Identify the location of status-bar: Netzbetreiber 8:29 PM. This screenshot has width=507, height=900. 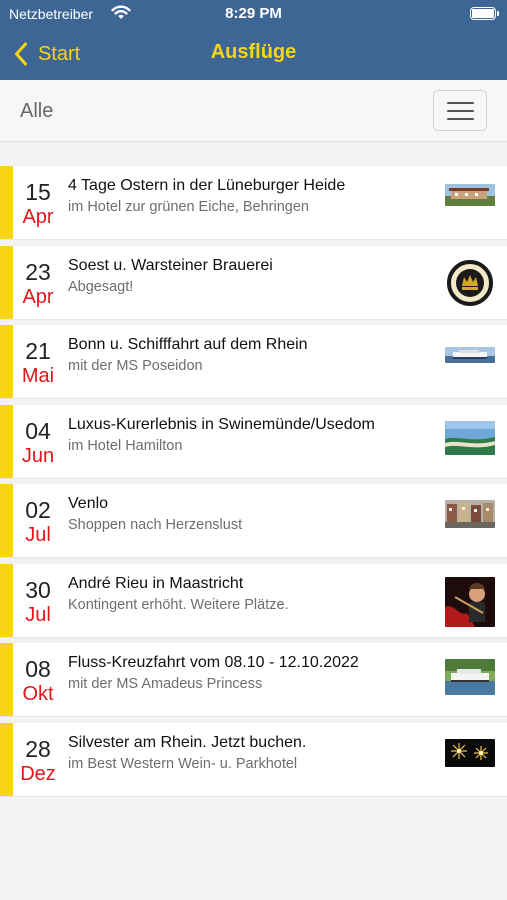
(253, 14).